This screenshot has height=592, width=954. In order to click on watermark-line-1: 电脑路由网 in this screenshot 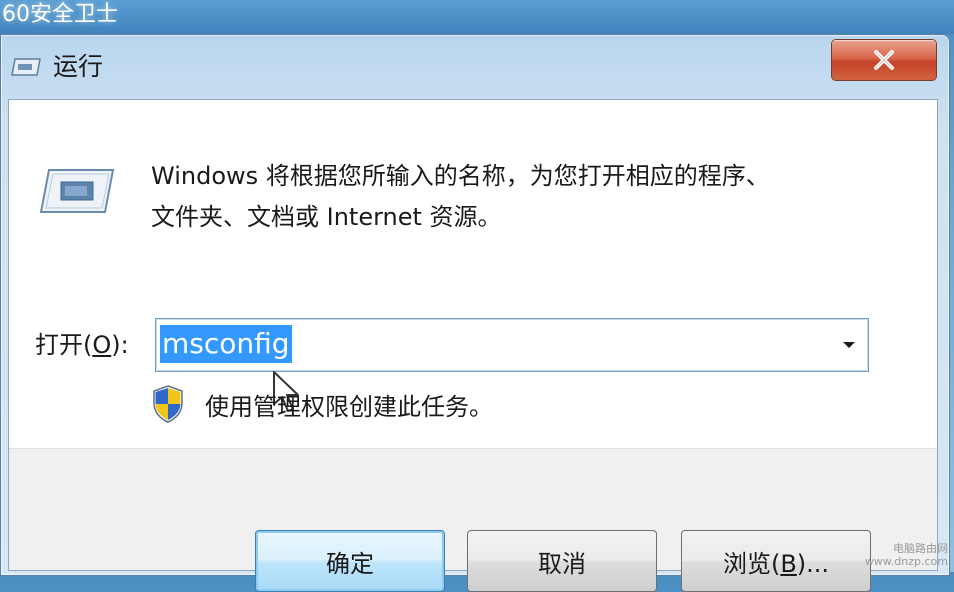, I will do `click(920, 548)`.